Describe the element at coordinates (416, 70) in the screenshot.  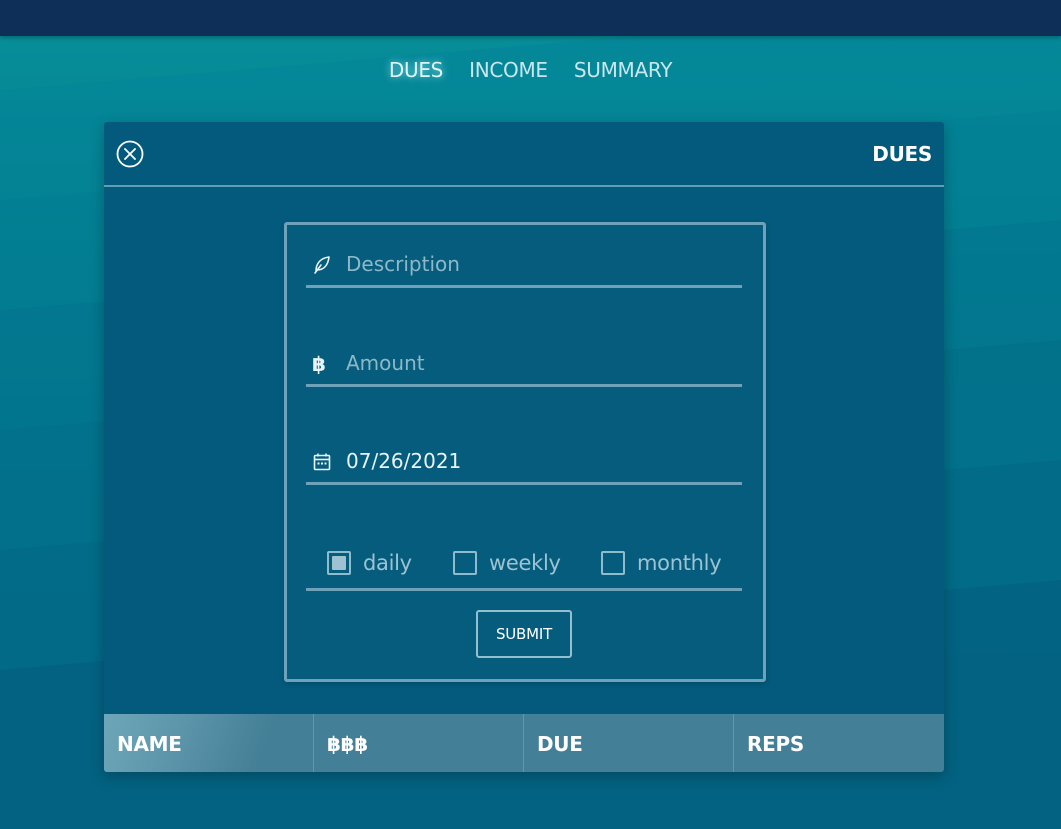
I see `nav-dues: DUES` at that location.